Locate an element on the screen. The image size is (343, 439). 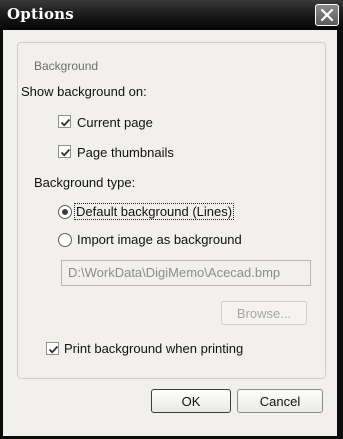
cancel-button: Cancel is located at coordinates (280, 401).